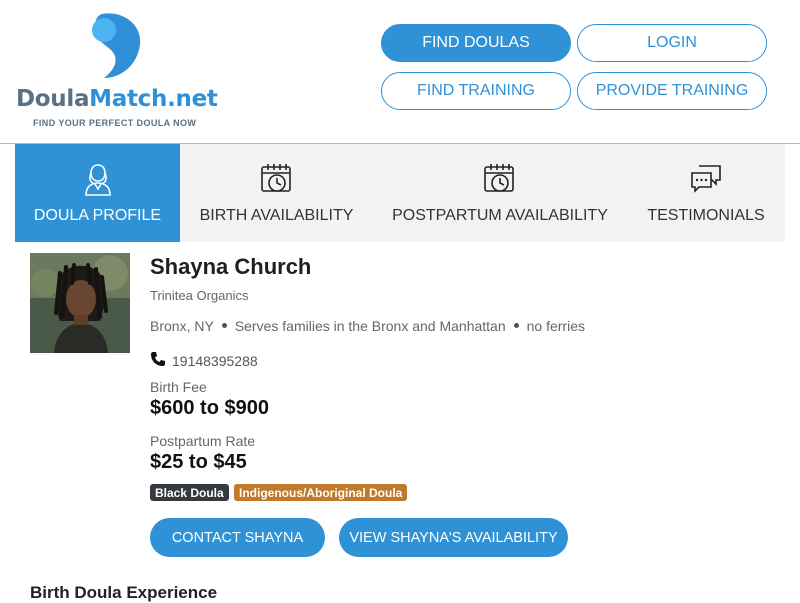  I want to click on find-doulas-button: FIND DOULAS, so click(476, 43).